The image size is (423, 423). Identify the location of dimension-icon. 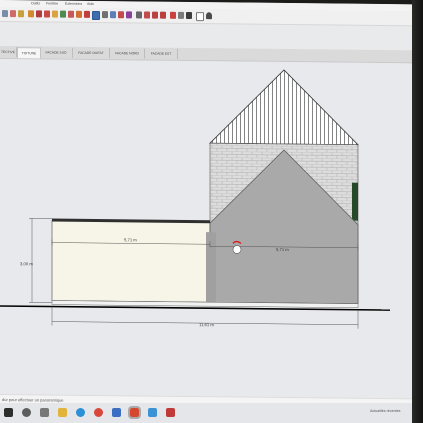
(113, 15).